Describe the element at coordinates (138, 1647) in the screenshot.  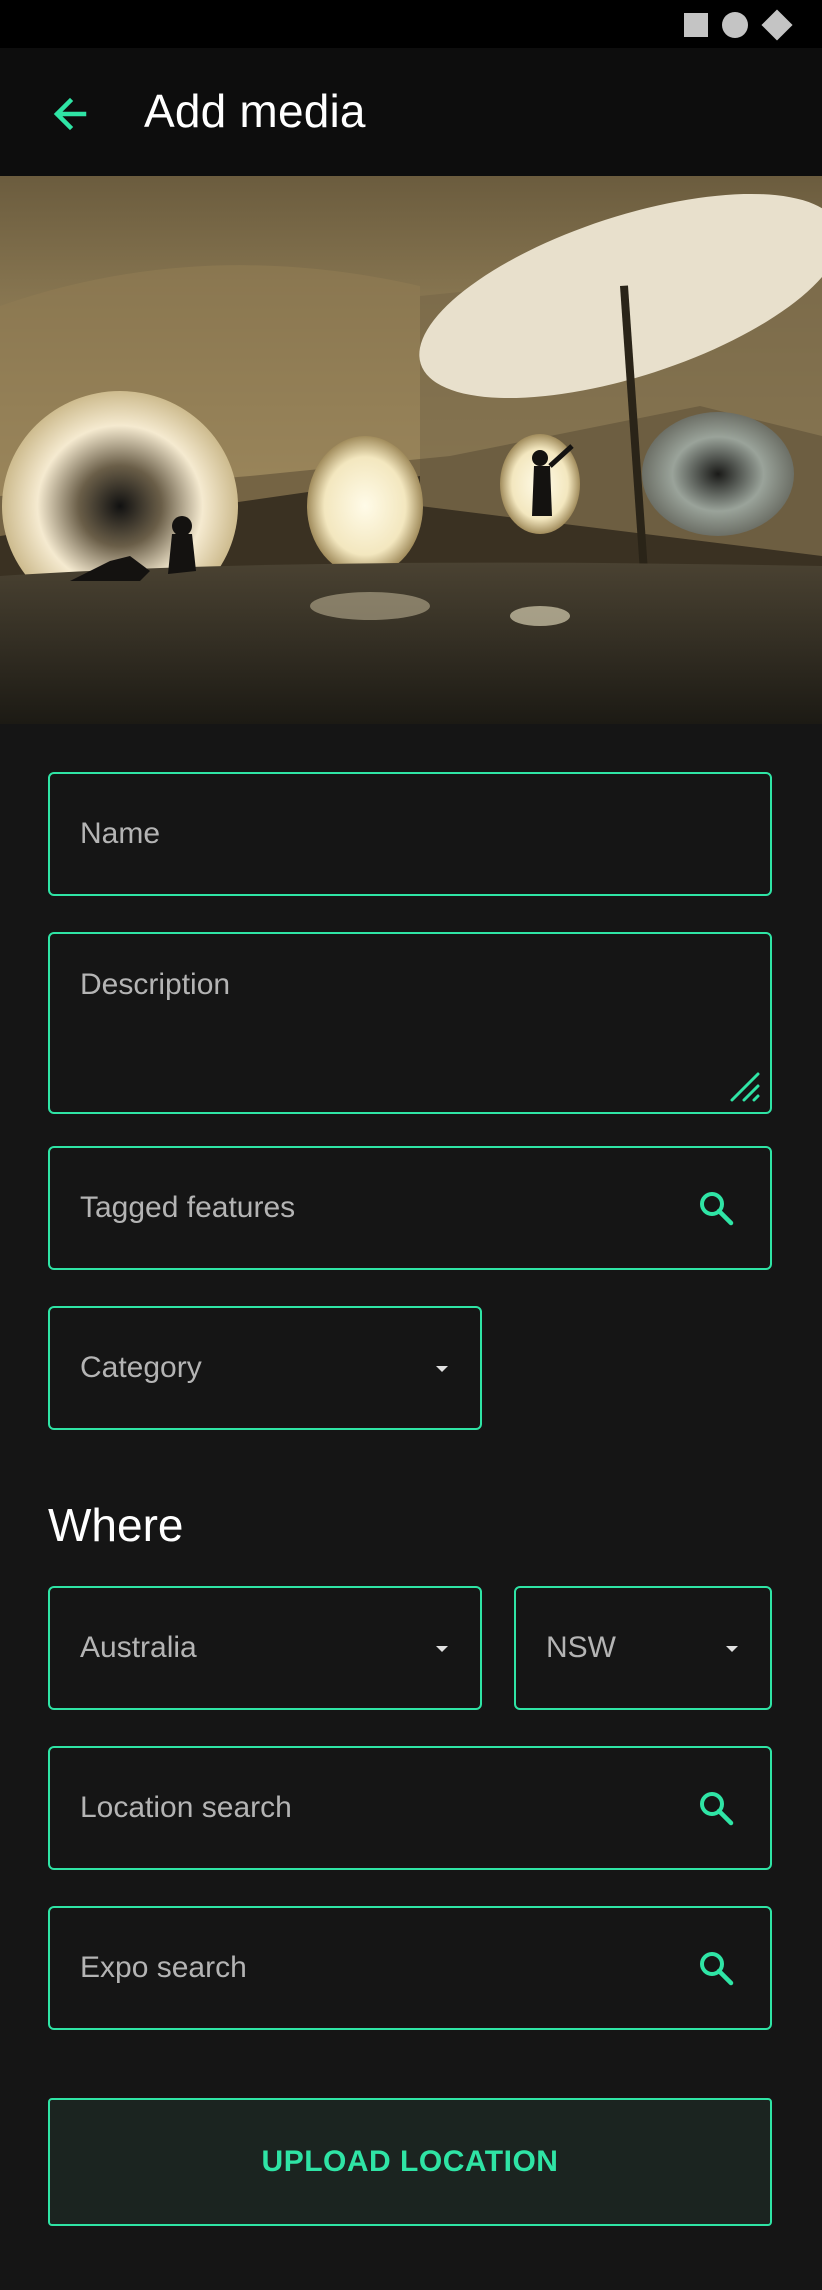
I see `country-value: Australia` at that location.